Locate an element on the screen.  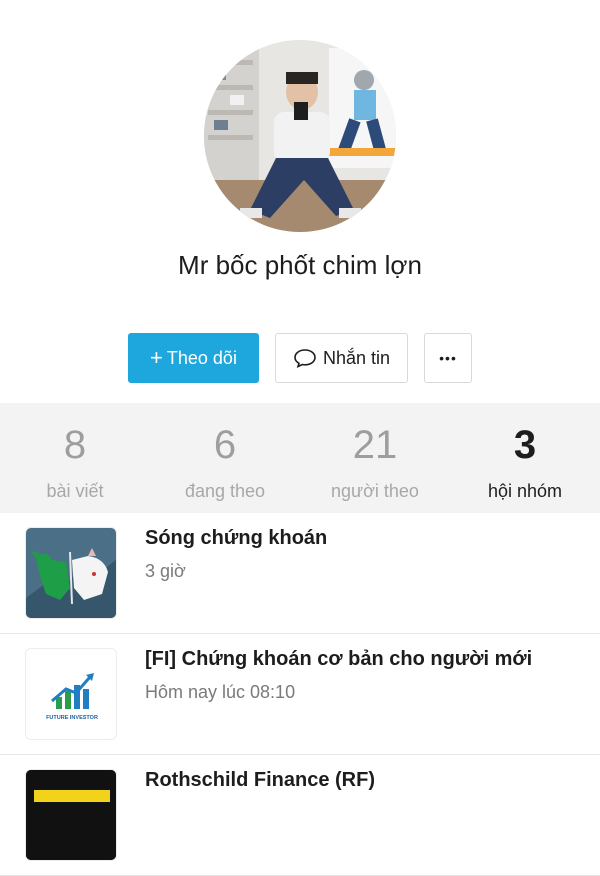
rf-logo-icon is located at coordinates (71, 815).